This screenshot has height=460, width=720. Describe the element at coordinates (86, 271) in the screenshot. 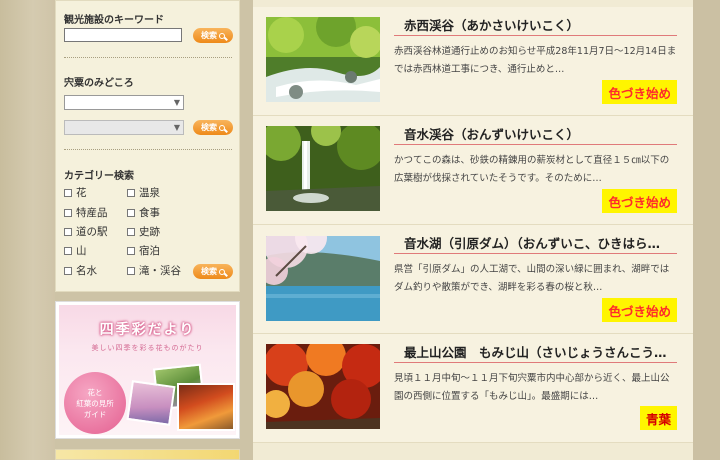

I see `category-label: 名水` at that location.